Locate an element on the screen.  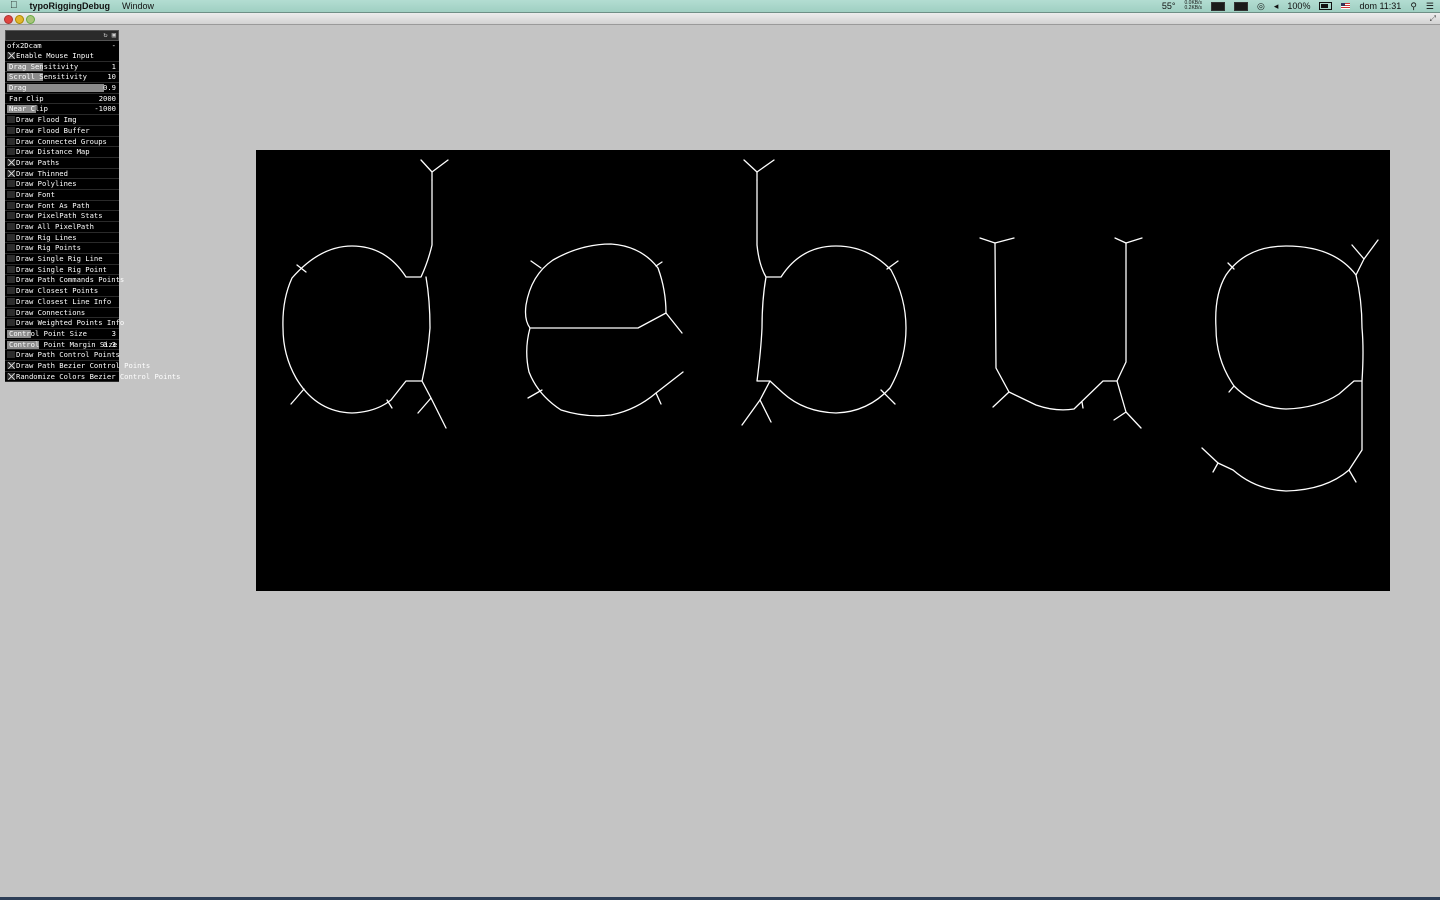
toggle-label: Draw Single Rig Line is located at coordinates (59, 259).